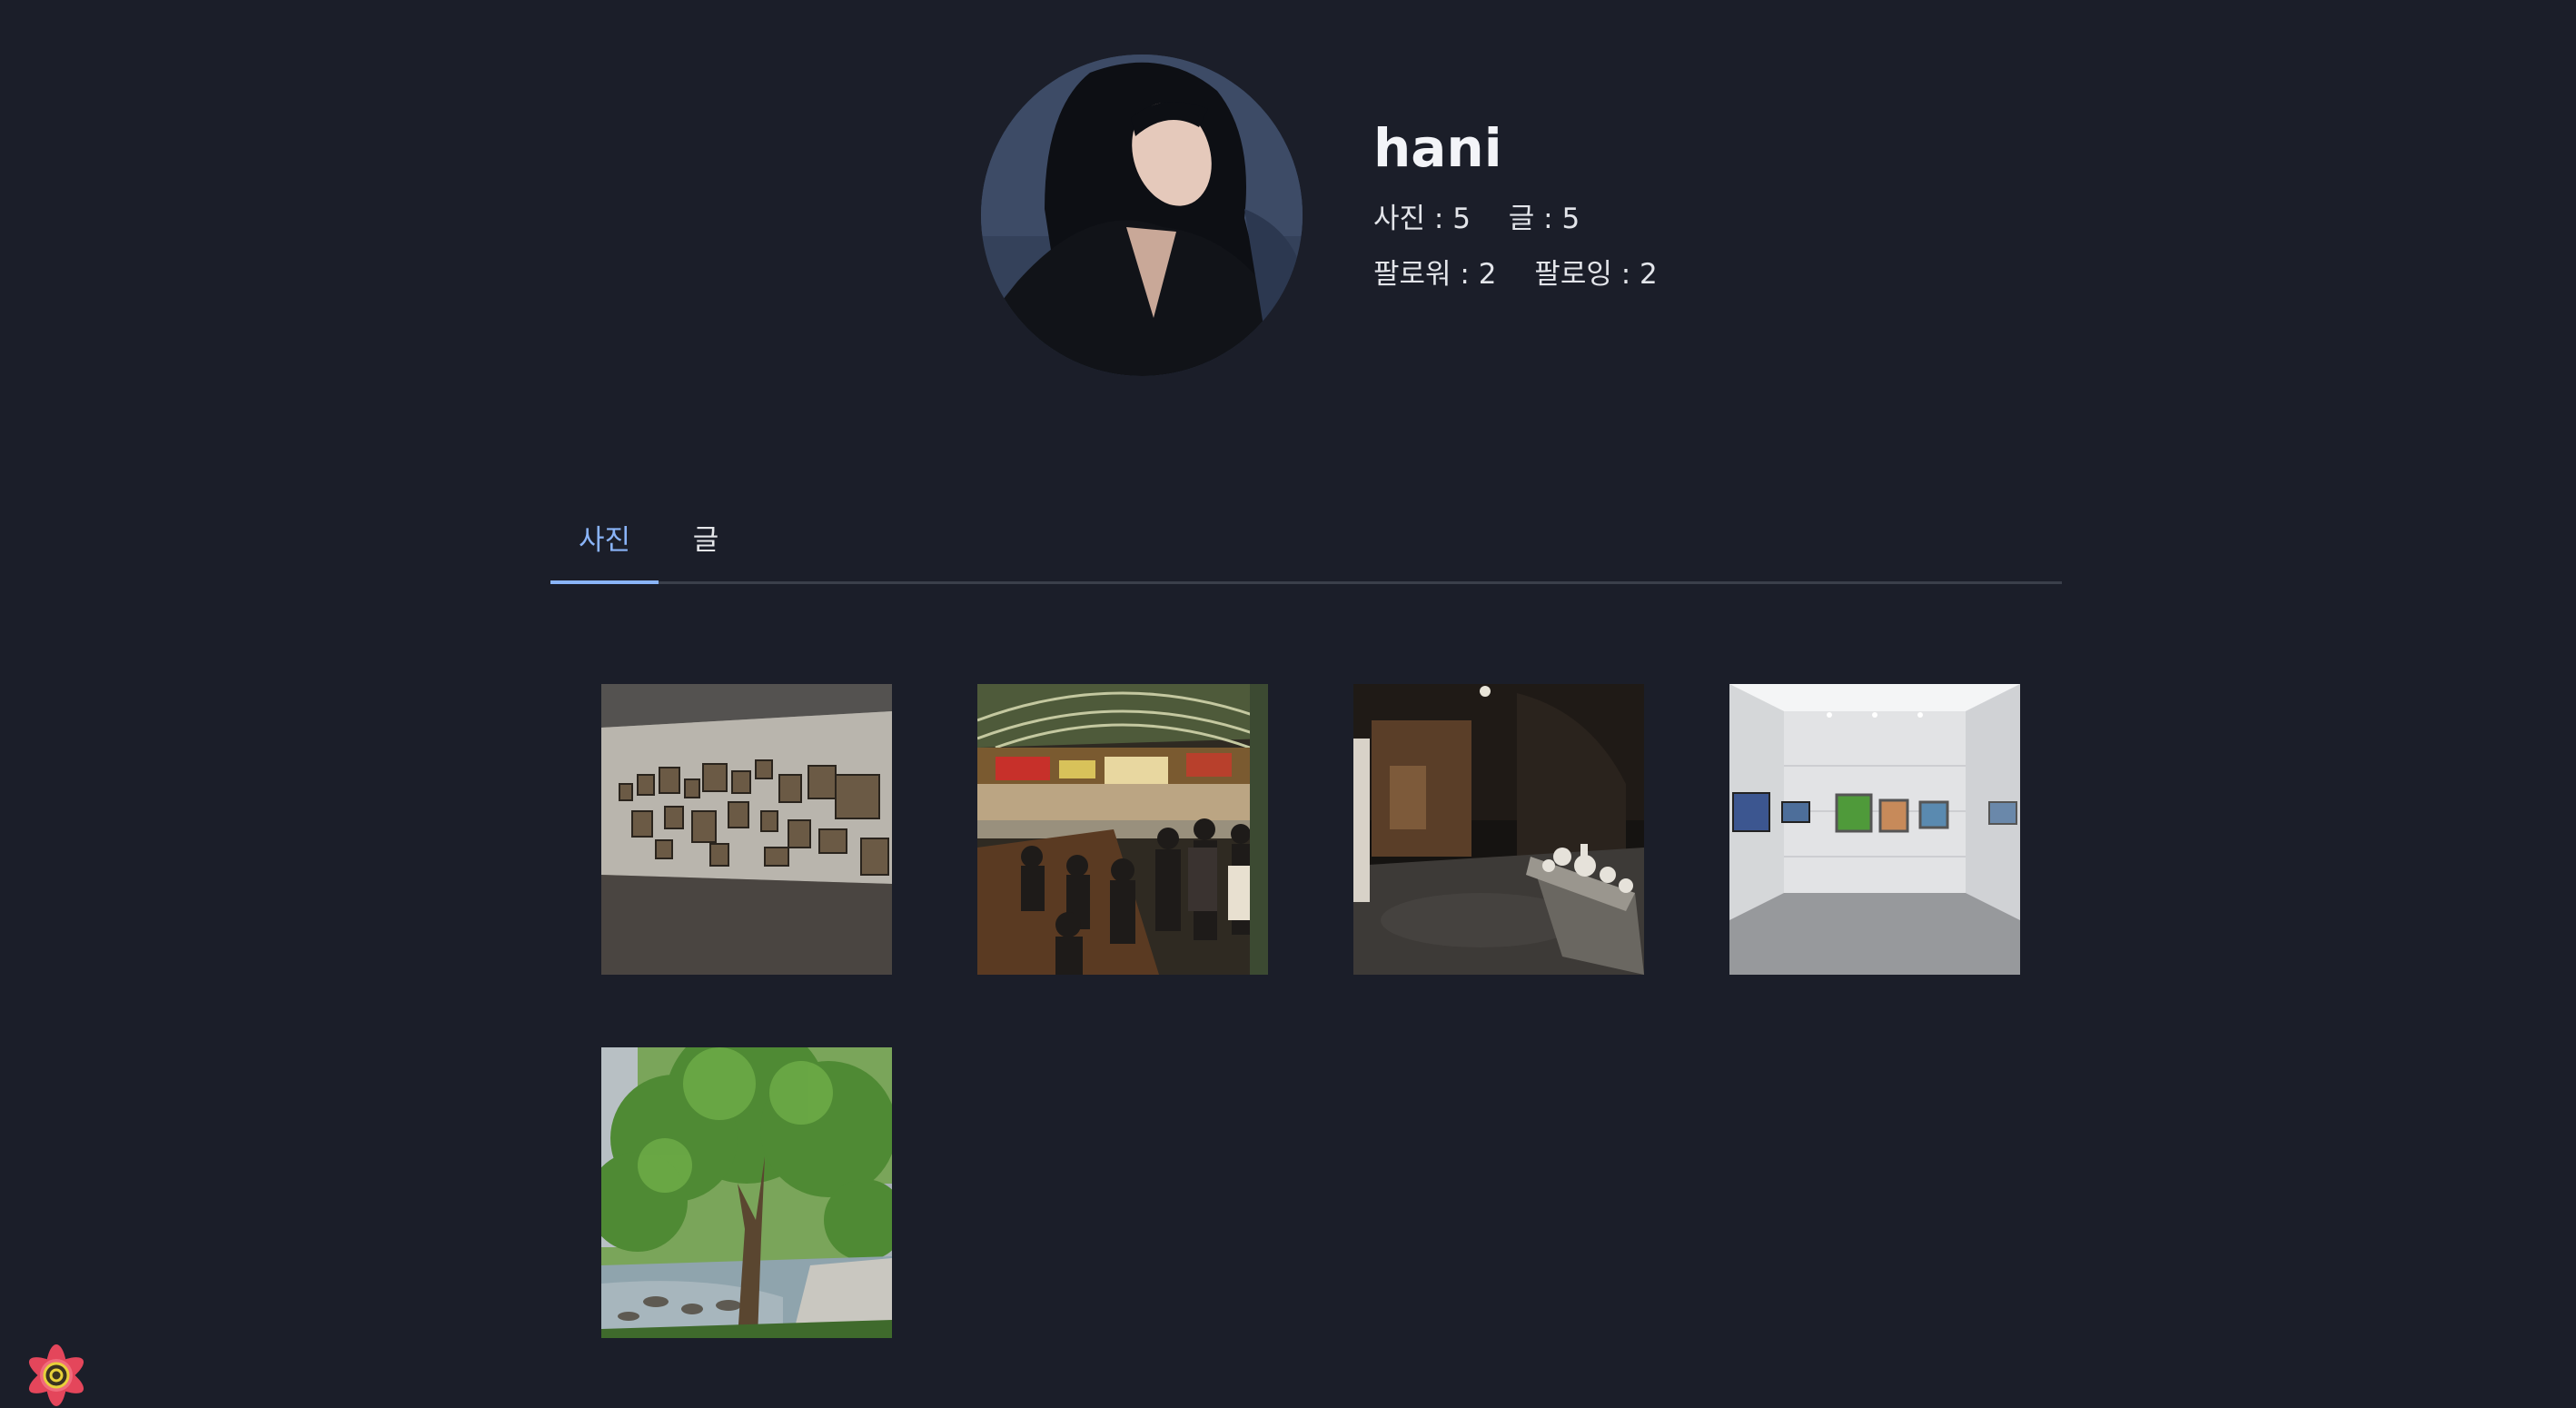 The image size is (2576, 1408). I want to click on post-count: 글 : 5, so click(1544, 219).